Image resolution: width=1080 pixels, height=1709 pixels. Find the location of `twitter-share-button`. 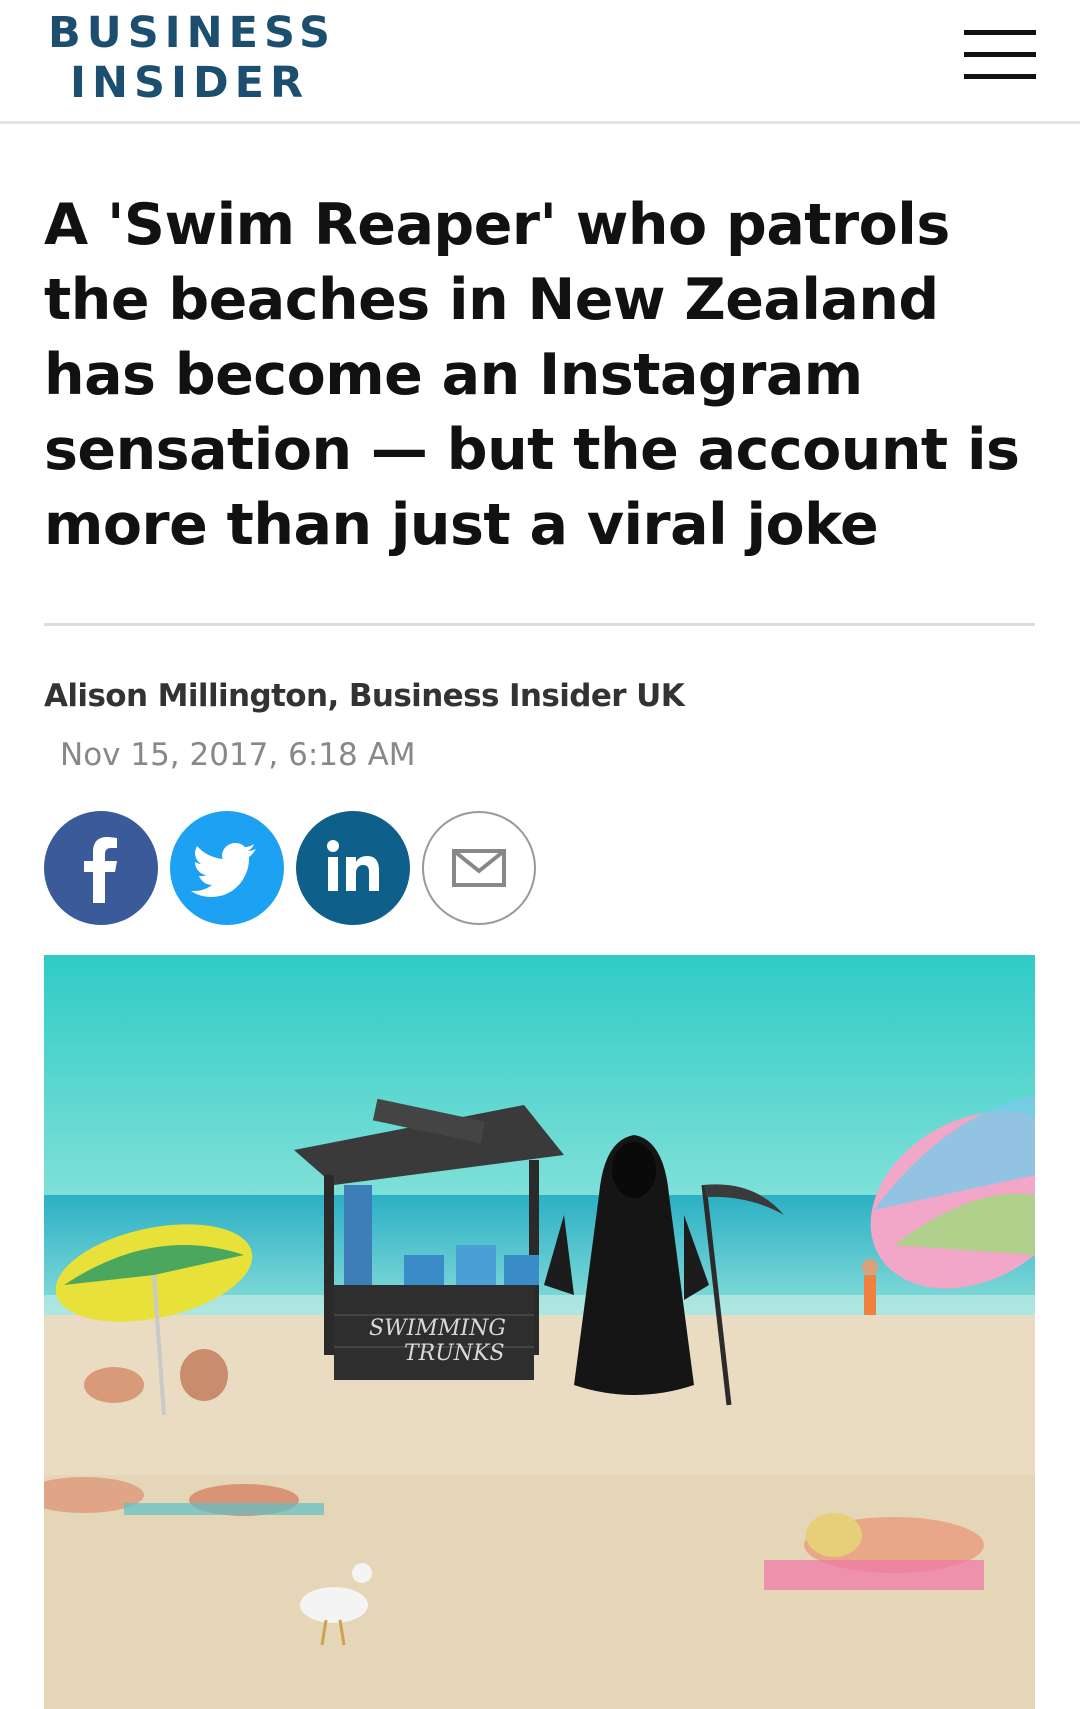

twitter-share-button is located at coordinates (227, 868).